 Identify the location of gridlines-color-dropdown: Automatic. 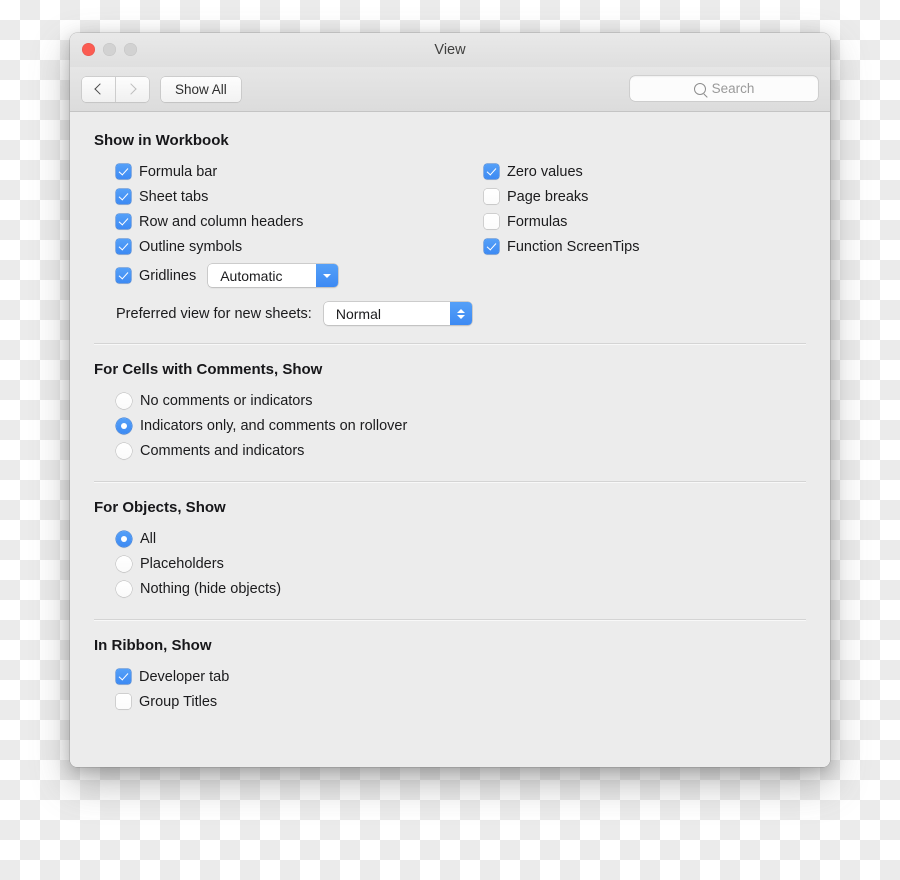
(273, 275).